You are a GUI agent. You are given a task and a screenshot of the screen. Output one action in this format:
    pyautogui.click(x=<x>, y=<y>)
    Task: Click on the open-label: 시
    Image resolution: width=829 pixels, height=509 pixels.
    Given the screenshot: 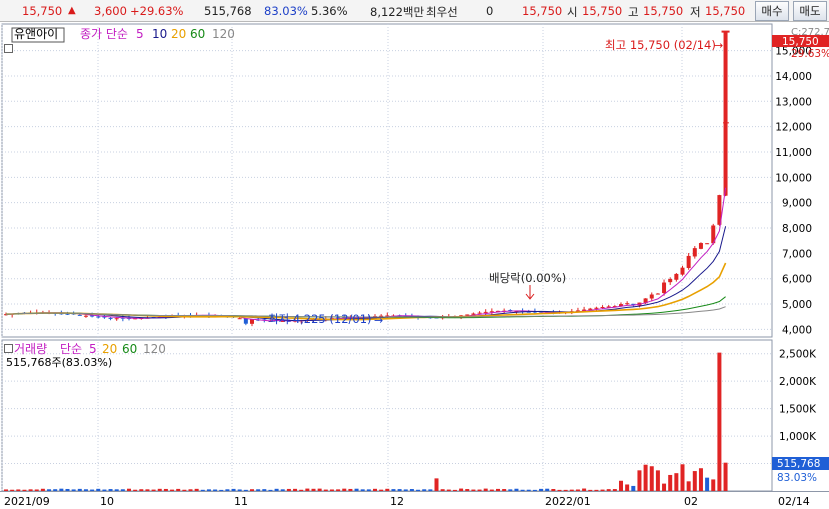 What is the action you would take?
    pyautogui.click(x=572, y=12)
    